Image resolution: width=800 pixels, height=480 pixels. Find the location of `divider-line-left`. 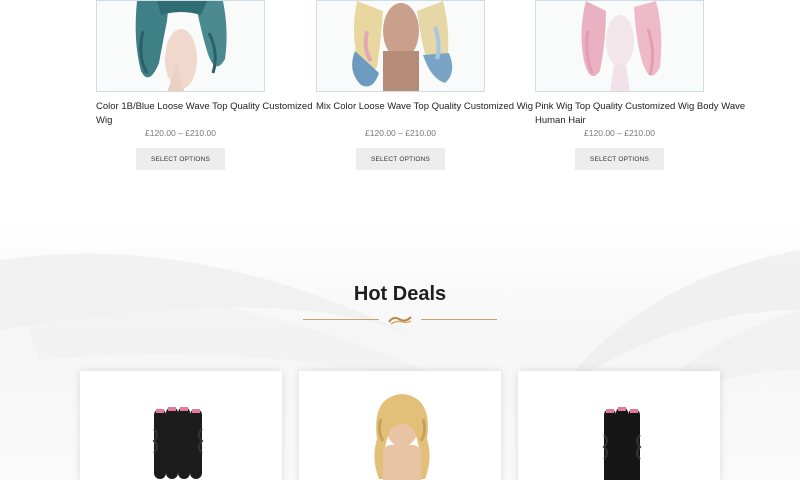

divider-line-left is located at coordinates (341, 319).